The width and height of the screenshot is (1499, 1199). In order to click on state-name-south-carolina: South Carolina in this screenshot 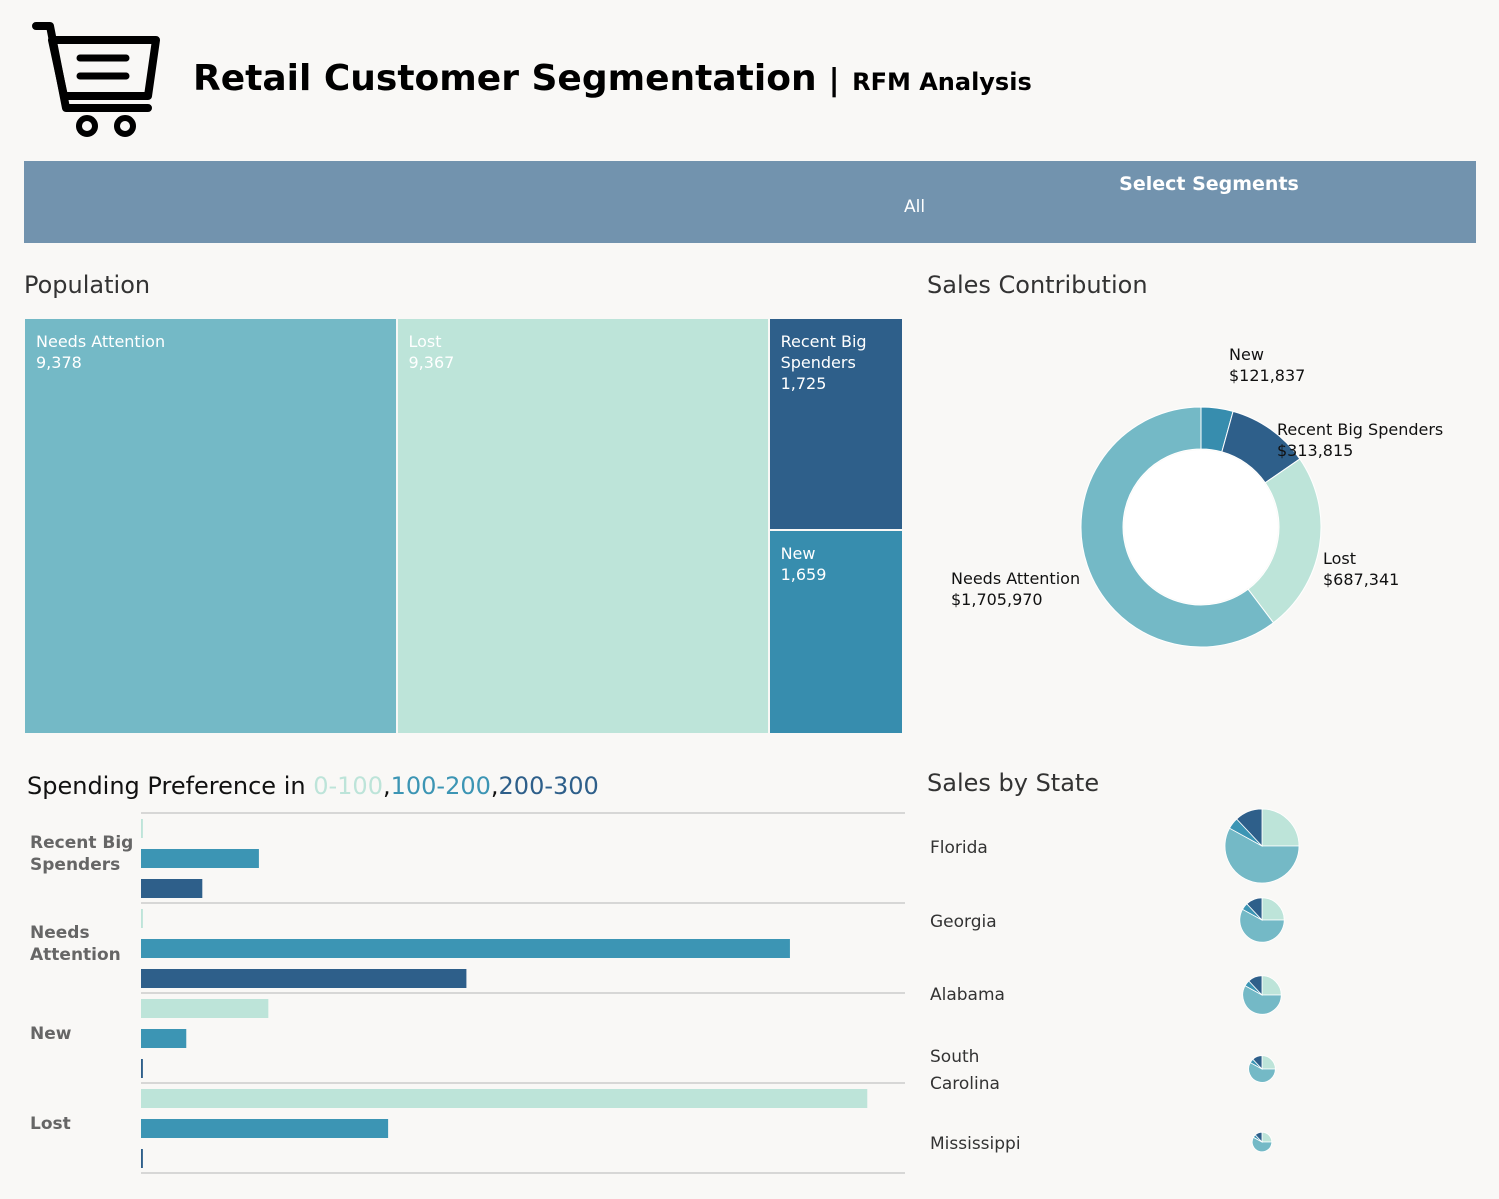, I will do `click(965, 1070)`.